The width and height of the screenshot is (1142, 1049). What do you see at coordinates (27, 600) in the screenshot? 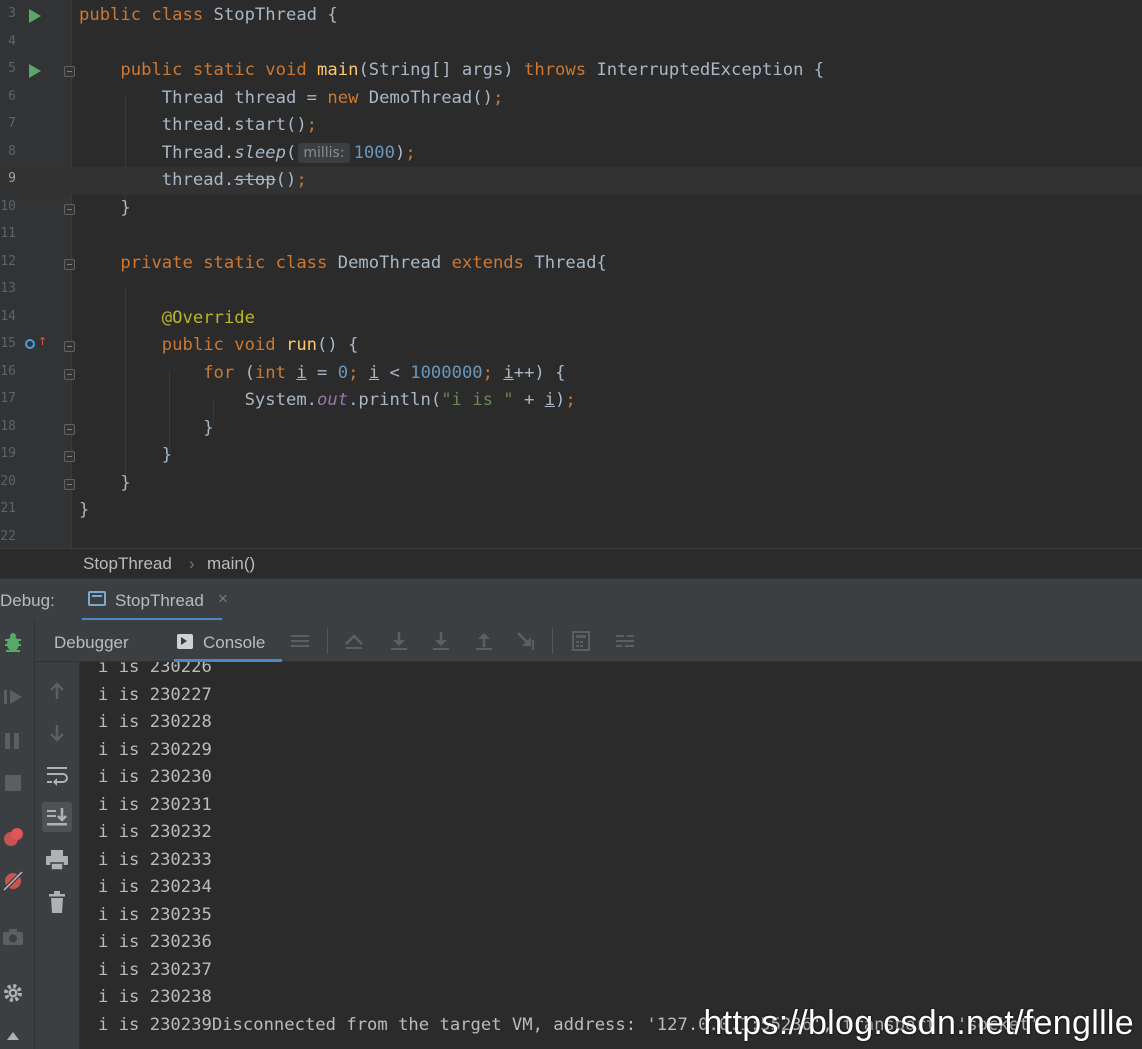
I see `debug-title: Debug:` at bounding box center [27, 600].